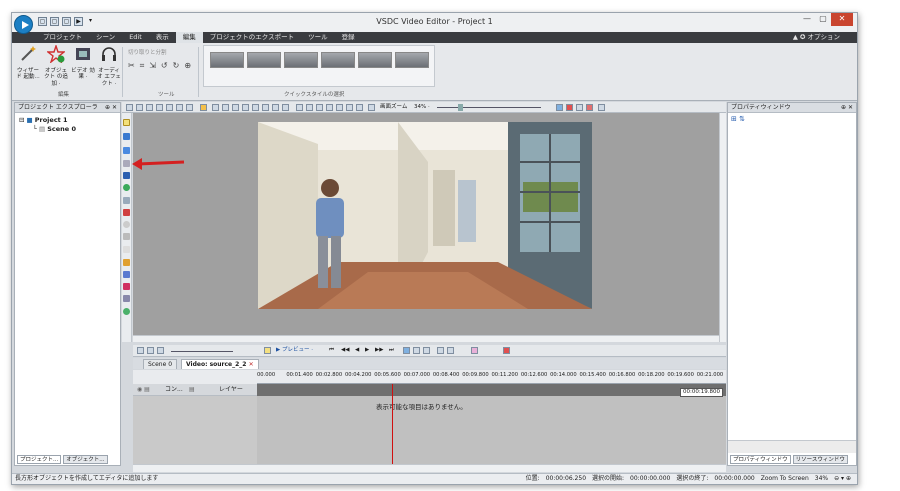  Describe the element at coordinates (379, 350) in the screenshot. I see `transport-forward: ▶▶` at that location.